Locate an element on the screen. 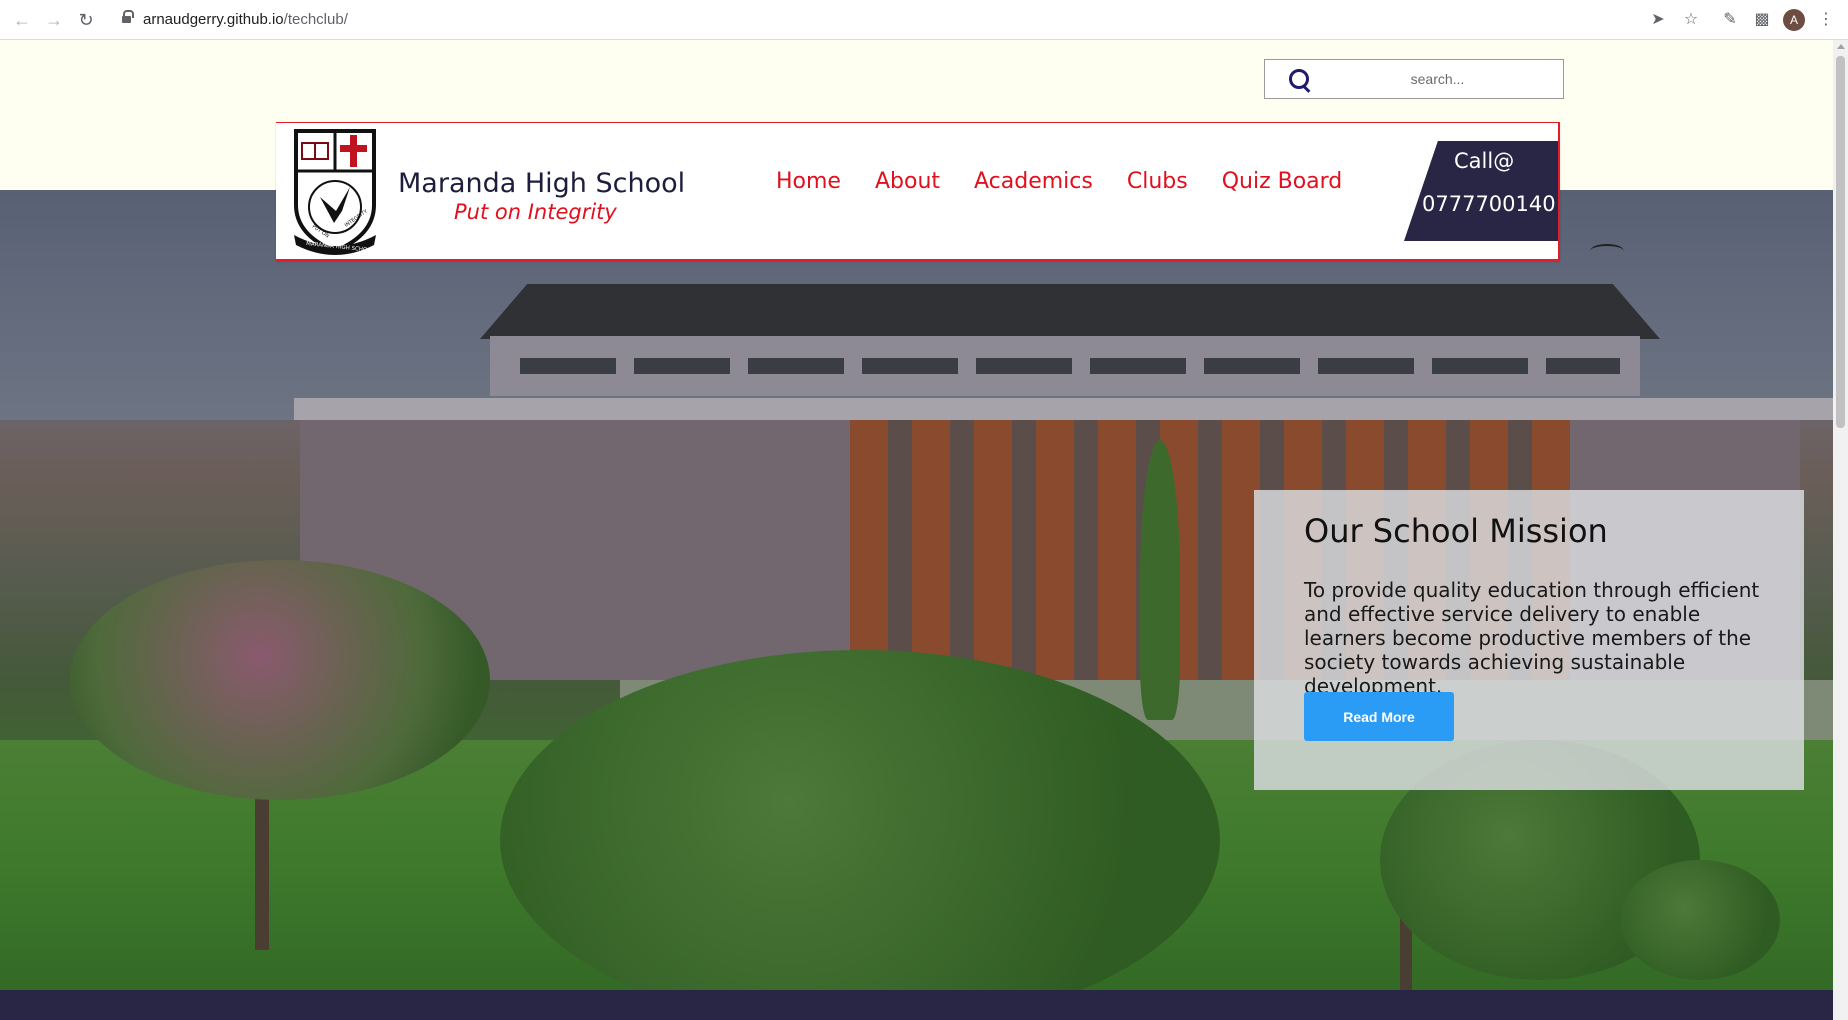  school-crest-logo: PUT ON INTEGRITY MARANDA HIGH SCHOOL is located at coordinates (335, 192).